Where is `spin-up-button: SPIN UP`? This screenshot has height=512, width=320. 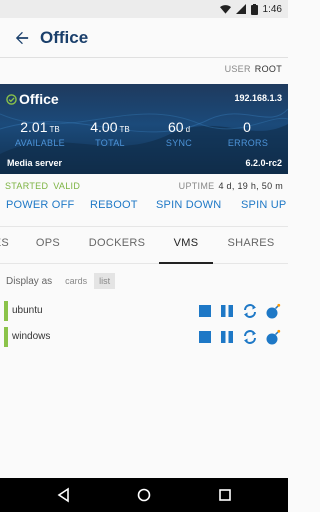 spin-up-button: SPIN UP is located at coordinates (263, 205).